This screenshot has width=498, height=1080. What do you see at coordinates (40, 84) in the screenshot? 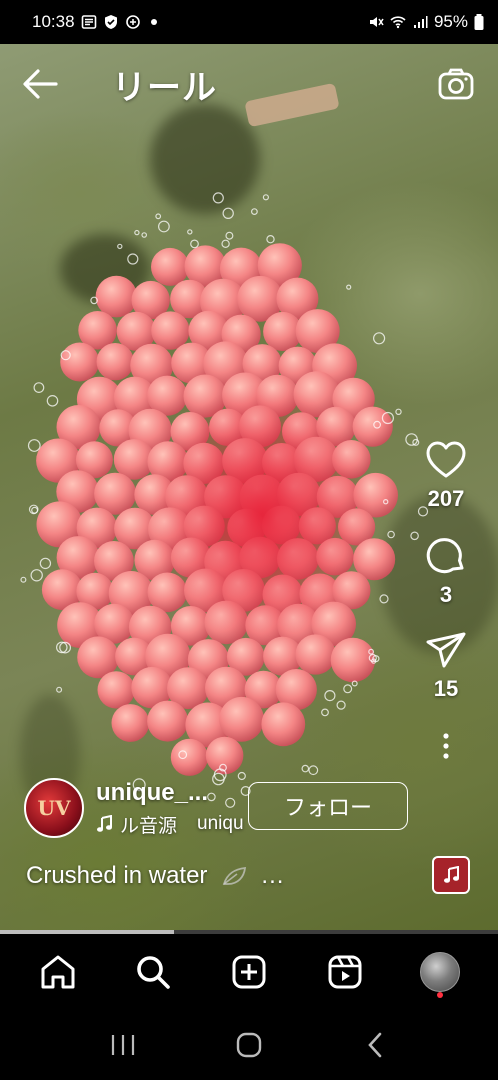
I see `back-arrow-icon` at bounding box center [40, 84].